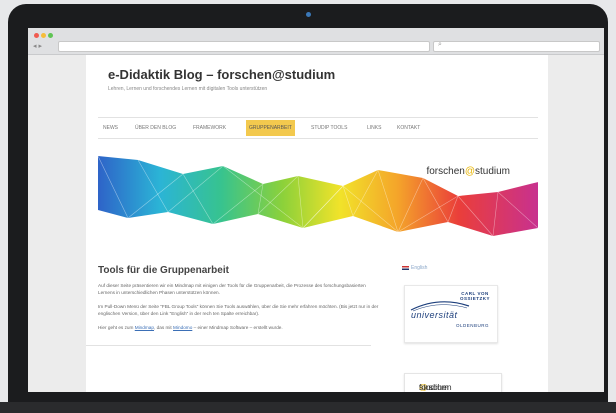  I want to click on english-language-link: English, so click(414, 268).